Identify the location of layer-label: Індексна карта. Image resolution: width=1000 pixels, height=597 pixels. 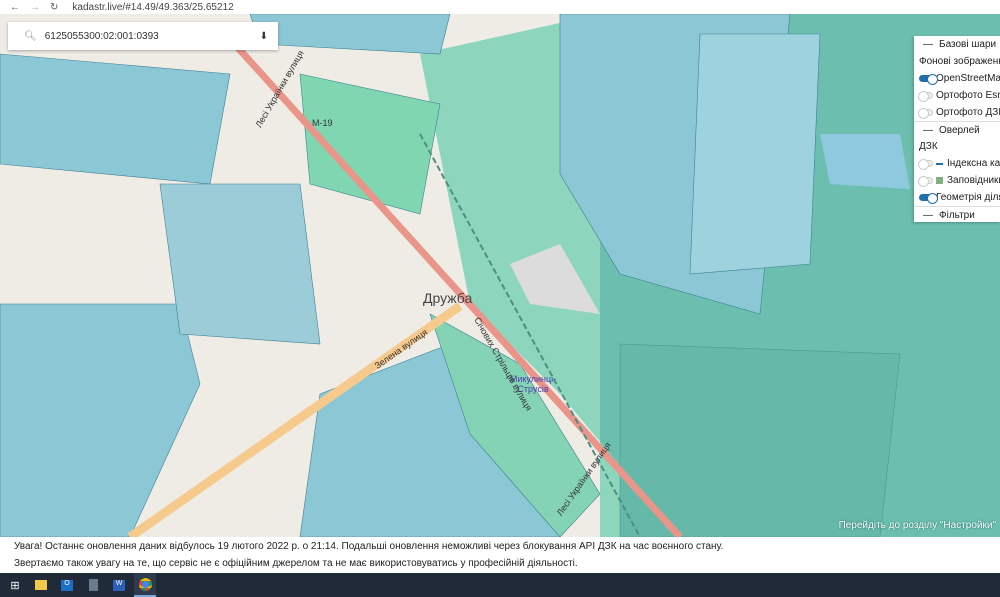
(973, 163).